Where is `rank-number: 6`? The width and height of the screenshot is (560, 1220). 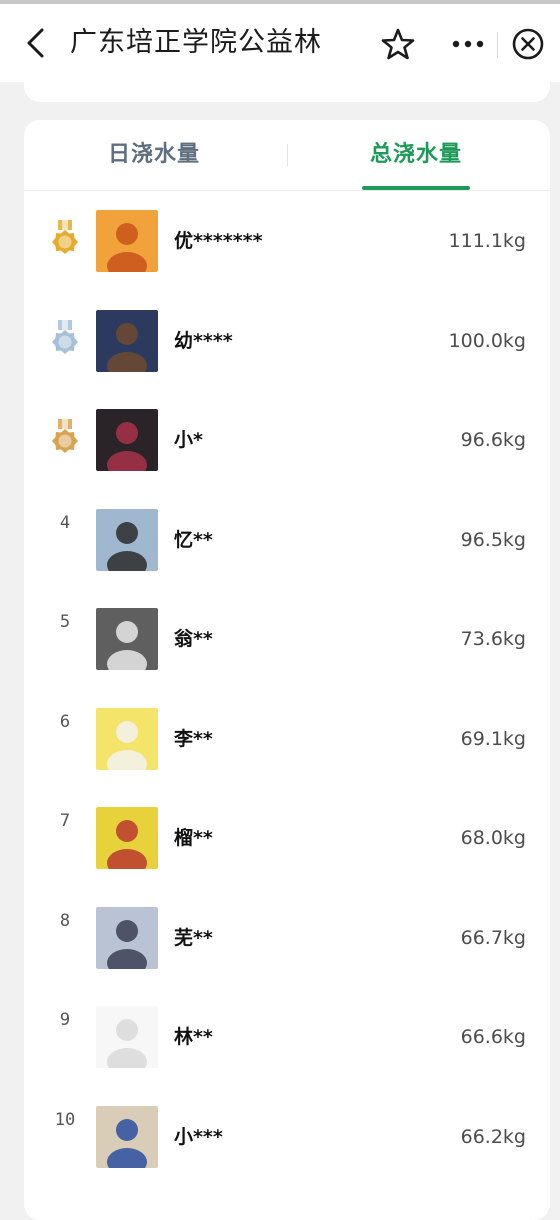 rank-number: 6 is located at coordinates (65, 722).